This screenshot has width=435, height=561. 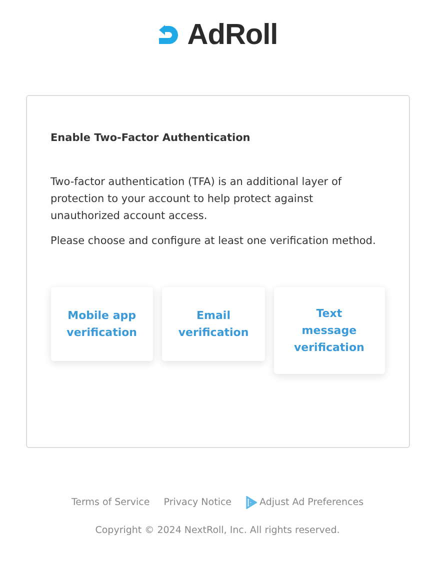 What do you see at coordinates (329, 330) in the screenshot?
I see `verification-method-button: Text message verification` at bounding box center [329, 330].